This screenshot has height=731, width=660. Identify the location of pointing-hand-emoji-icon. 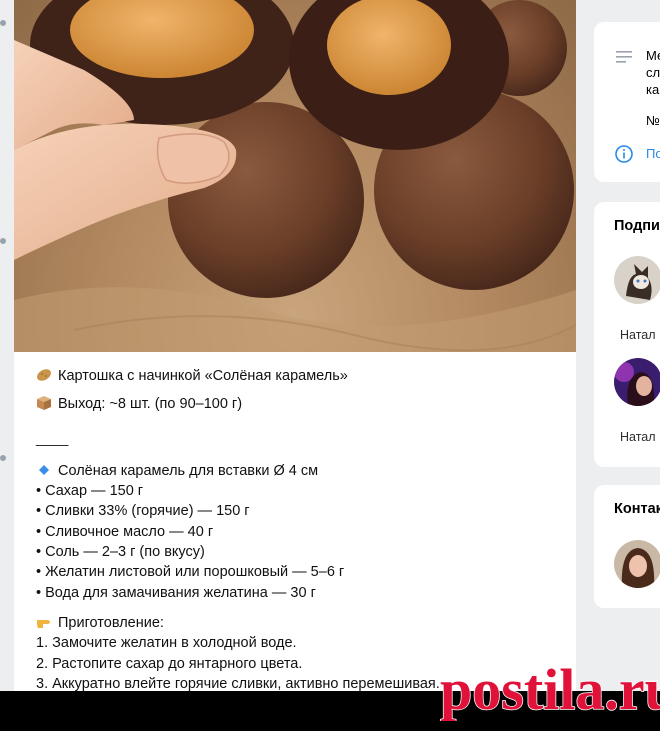
(43, 623).